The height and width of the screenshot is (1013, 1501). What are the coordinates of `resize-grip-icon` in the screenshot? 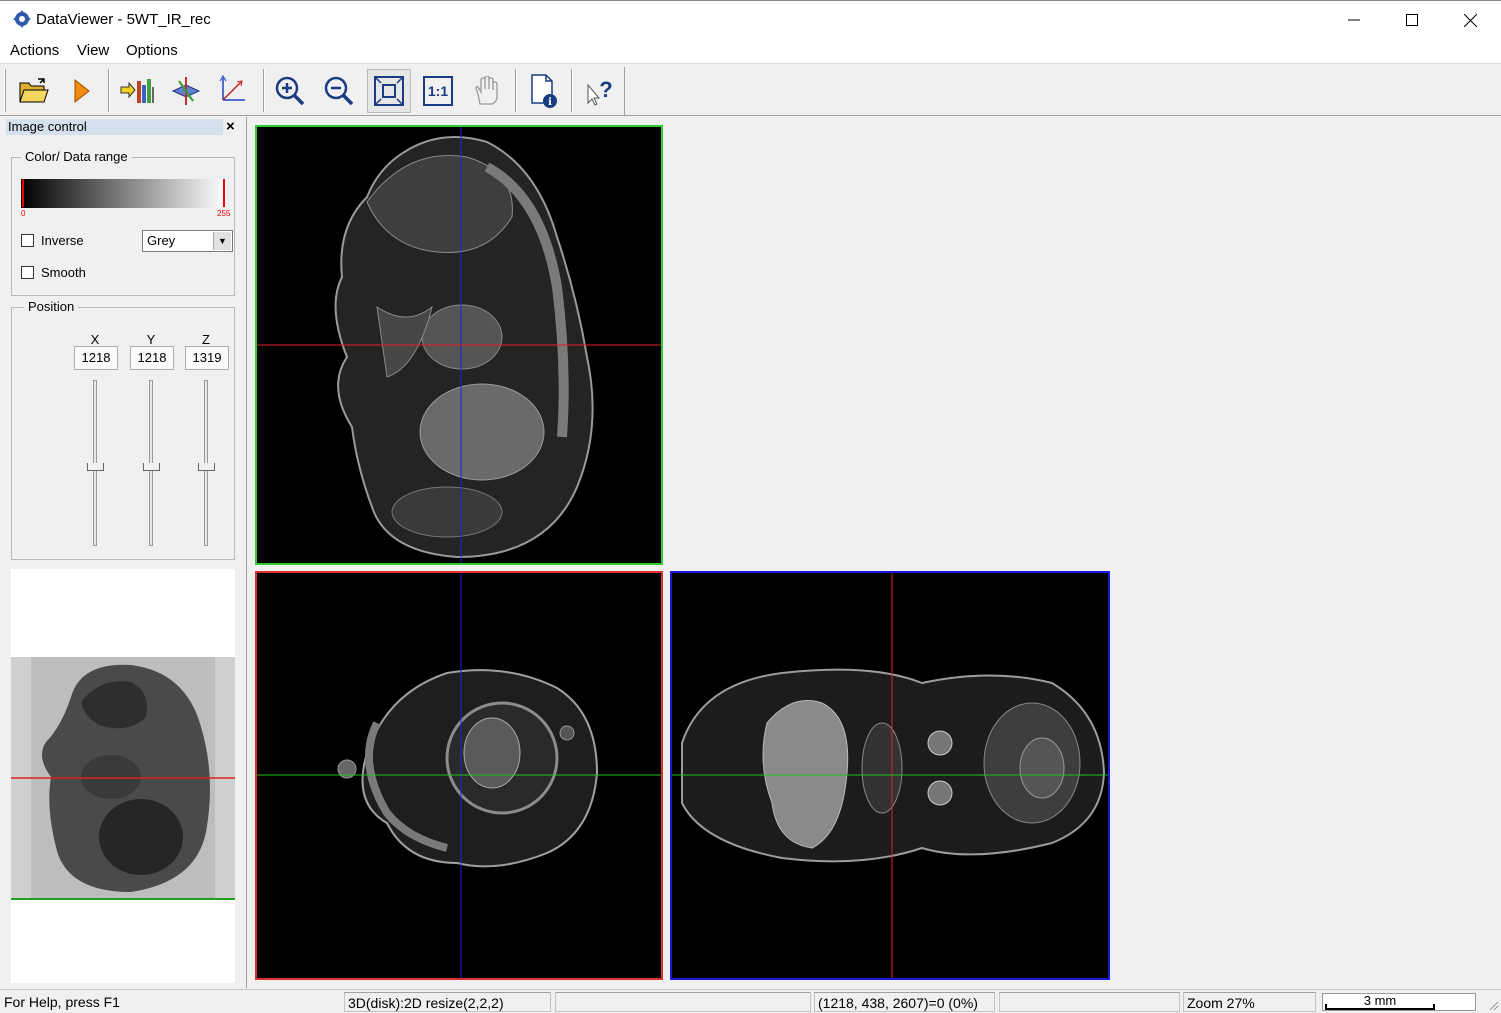 It's located at (1493, 1005).